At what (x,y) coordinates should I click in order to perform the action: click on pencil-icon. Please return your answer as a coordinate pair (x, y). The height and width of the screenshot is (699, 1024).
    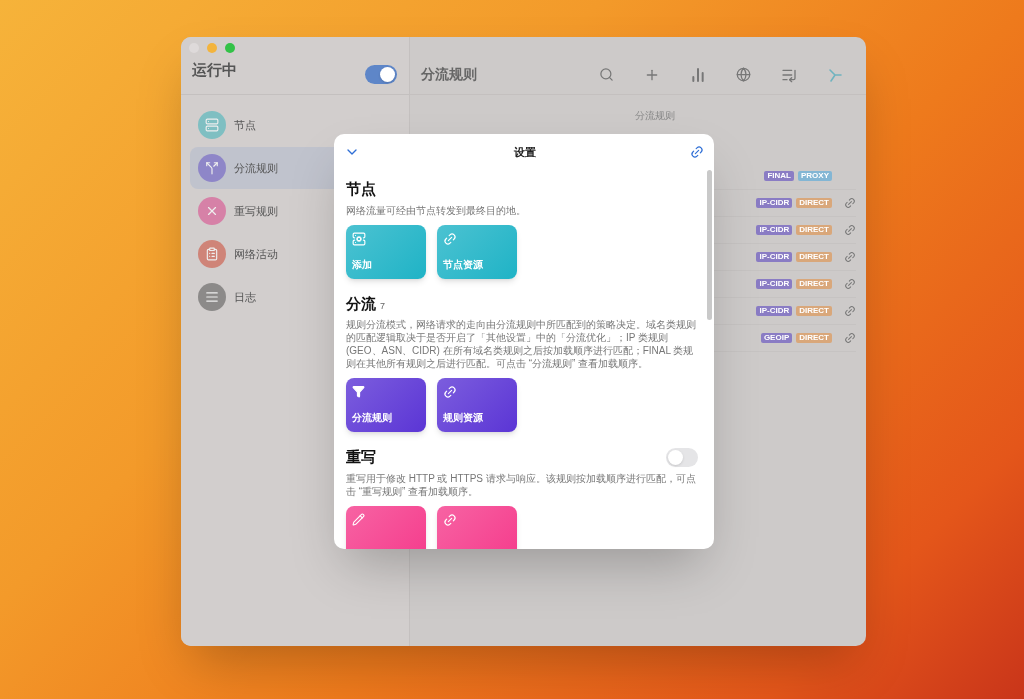
    Looking at the image, I should click on (358, 519).